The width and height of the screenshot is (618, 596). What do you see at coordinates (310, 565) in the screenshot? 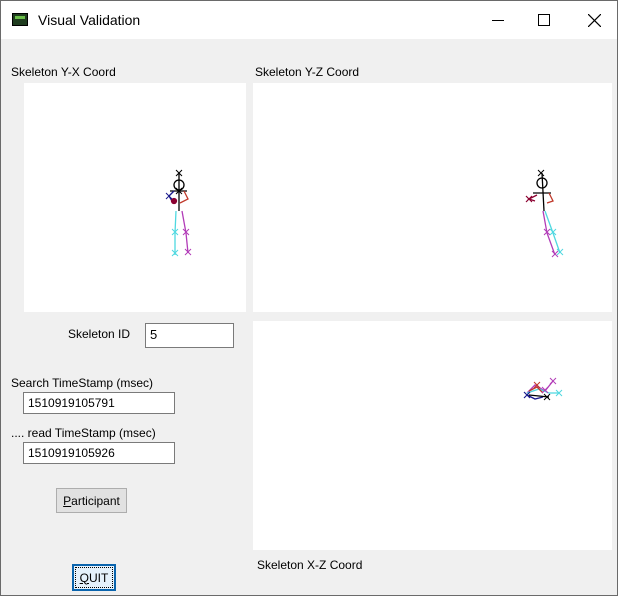
I see `xz-panel-label: Skeleton X-Z Coord` at bounding box center [310, 565].